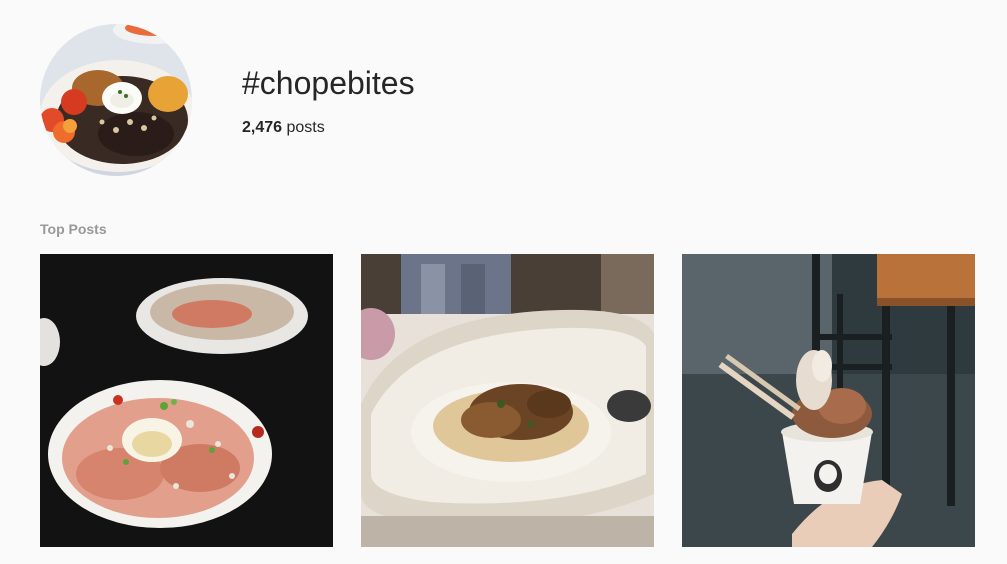  I want to click on hashtag-title: #chopebites, so click(328, 83).